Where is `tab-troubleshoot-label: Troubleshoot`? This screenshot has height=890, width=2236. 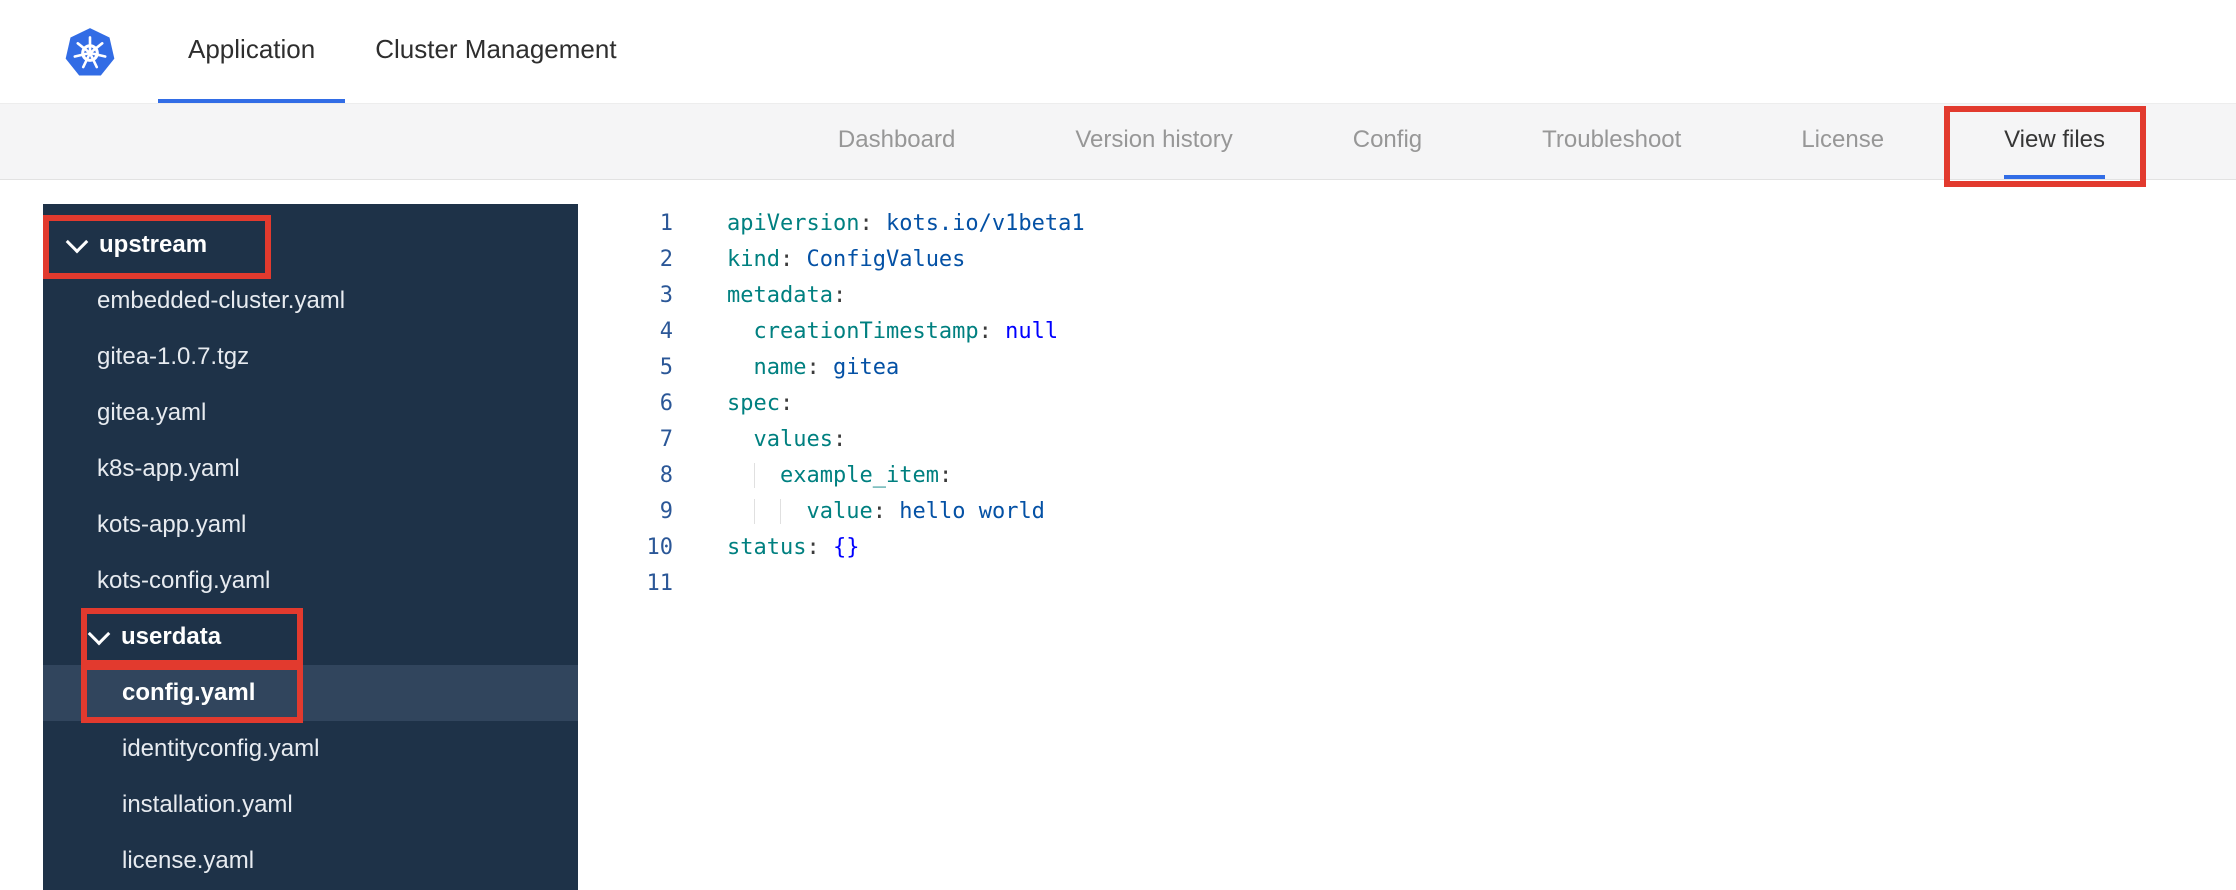 tab-troubleshoot-label: Troubleshoot is located at coordinates (1612, 139).